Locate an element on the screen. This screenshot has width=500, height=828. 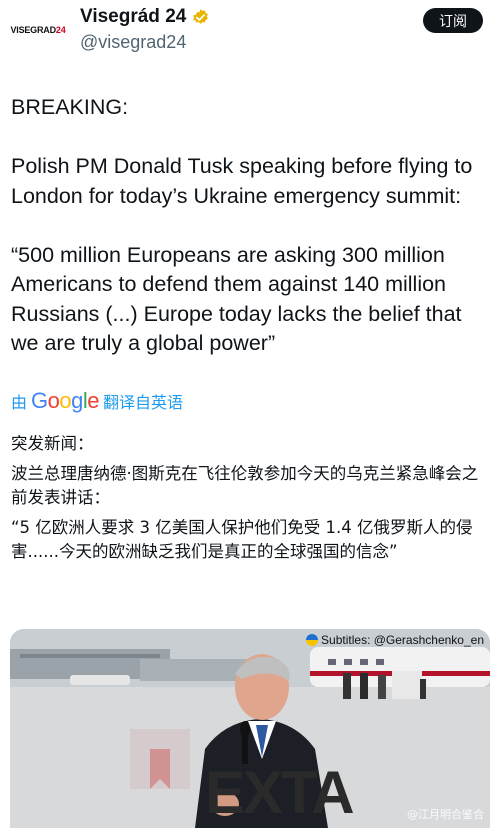
avatar: VISEGRAD24 is located at coordinates (38, 30).